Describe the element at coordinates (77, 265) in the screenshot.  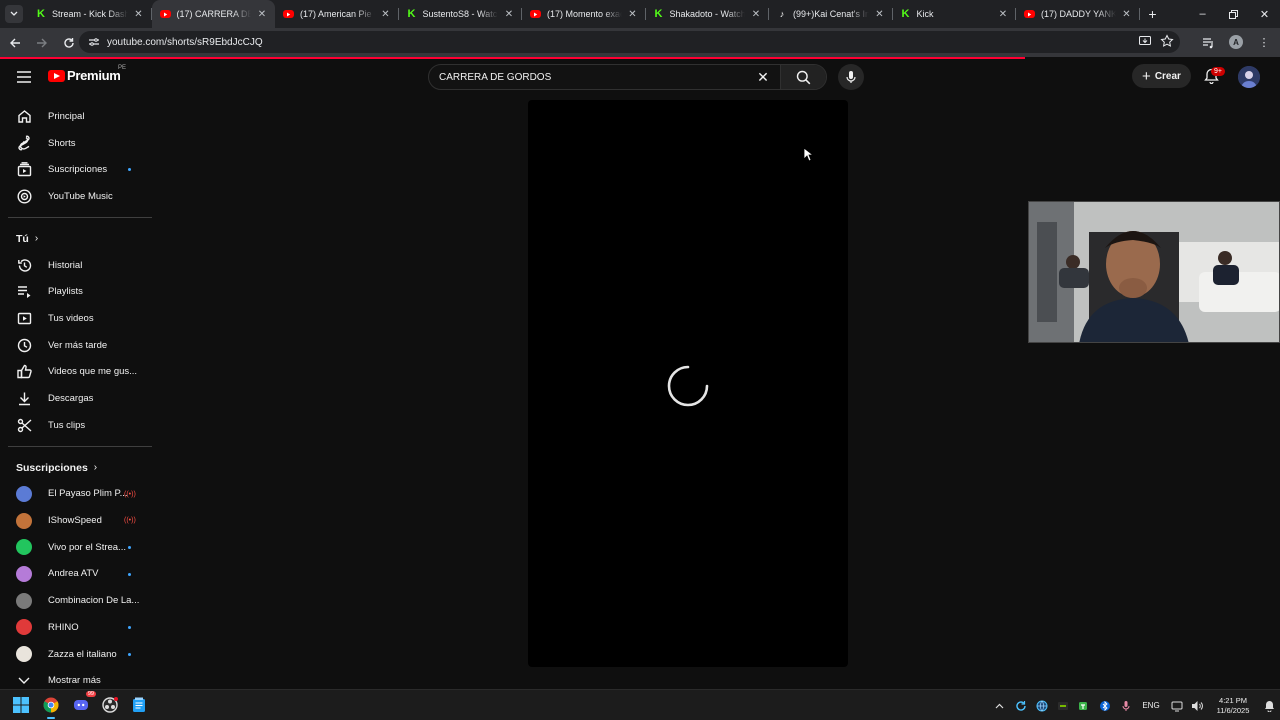
I see `sidebar-item-historial: Historial` at that location.